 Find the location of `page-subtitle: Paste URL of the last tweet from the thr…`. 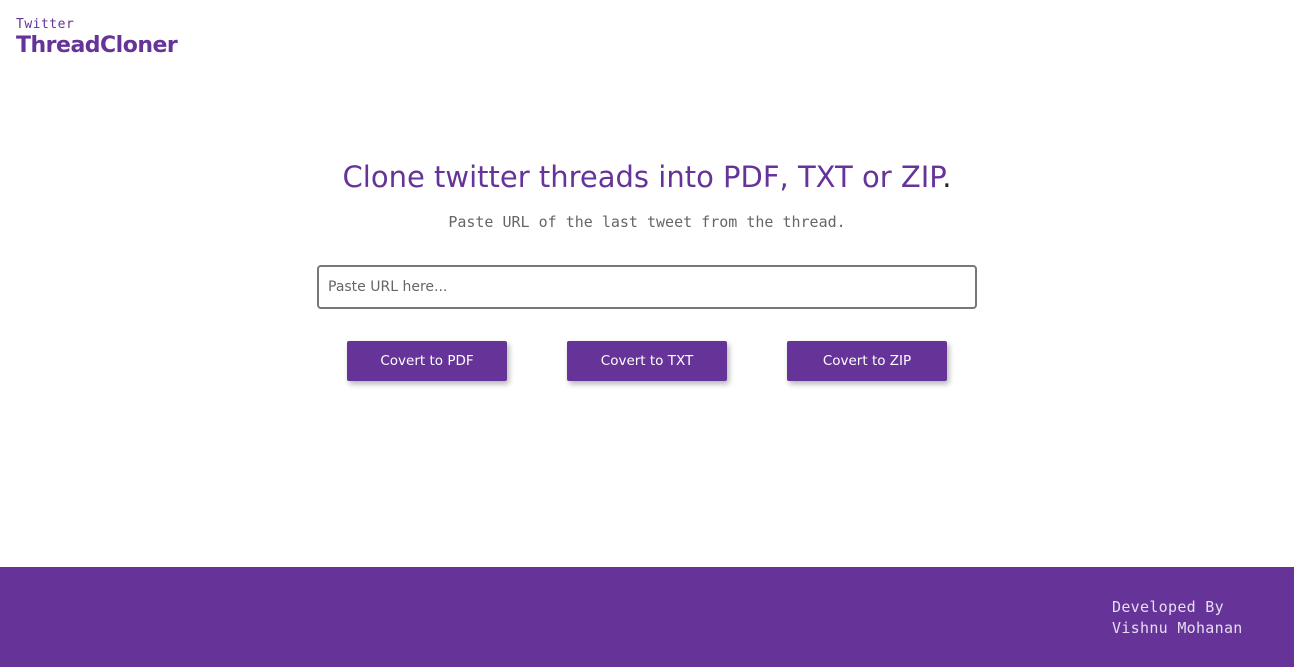

page-subtitle: Paste URL of the last tweet from the thr… is located at coordinates (647, 222).